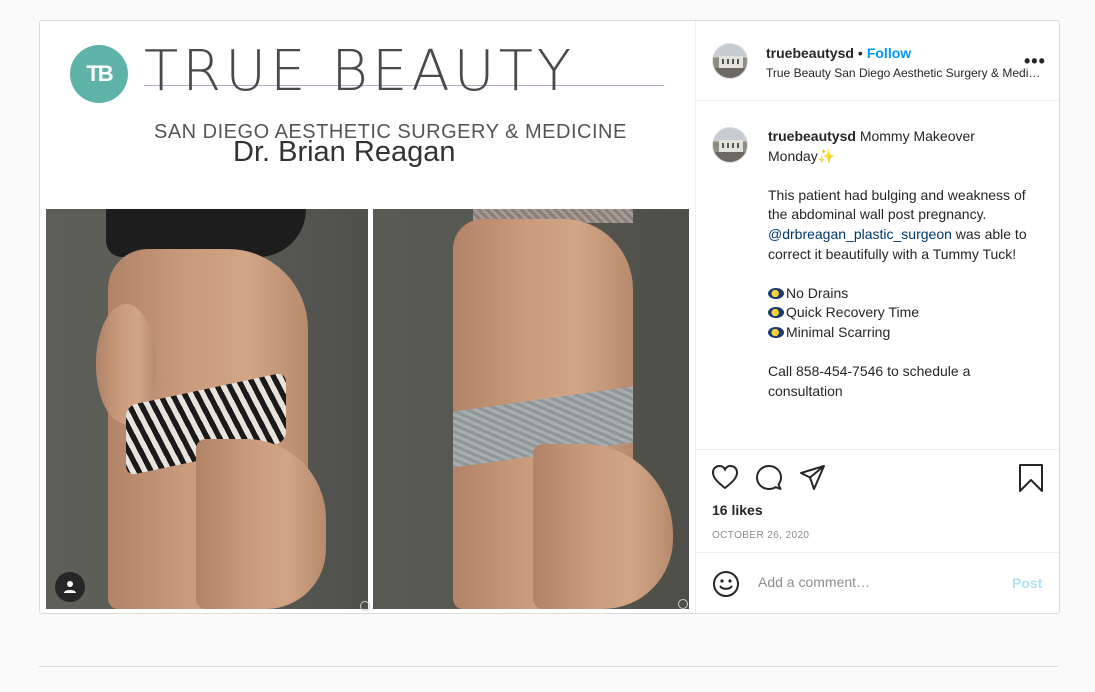 The width and height of the screenshot is (1095, 692). I want to click on tagged-users-button, so click(70, 587).